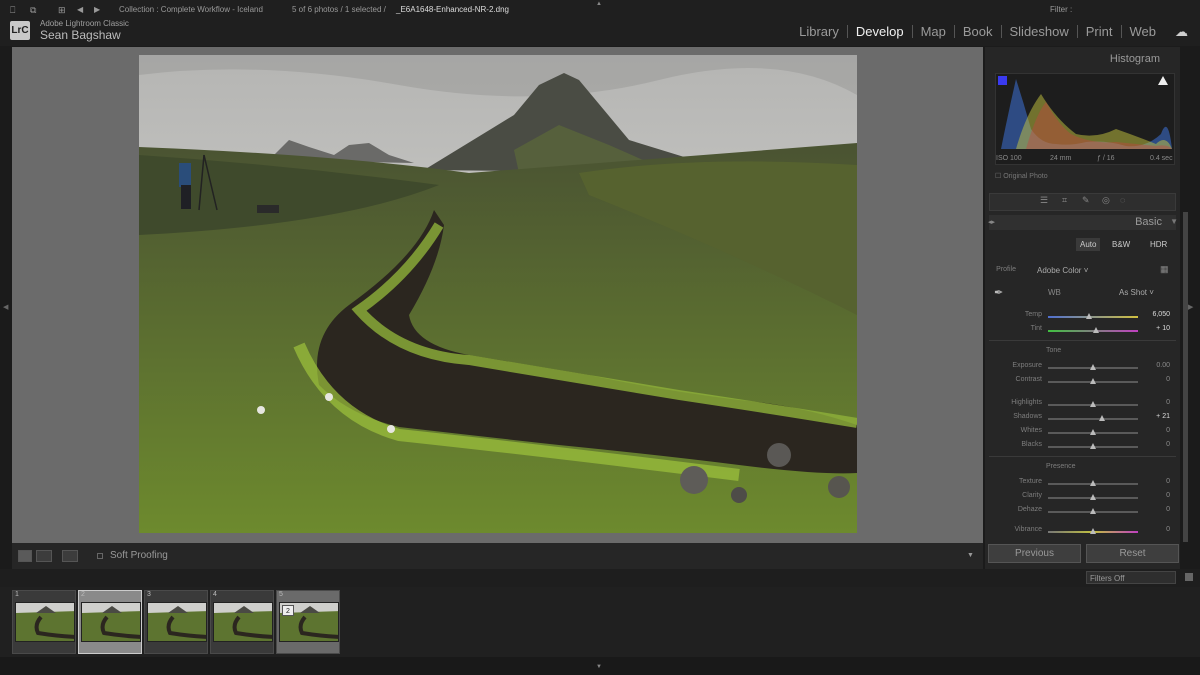  What do you see at coordinates (1099, 31) in the screenshot?
I see `module-print: Print` at bounding box center [1099, 31].